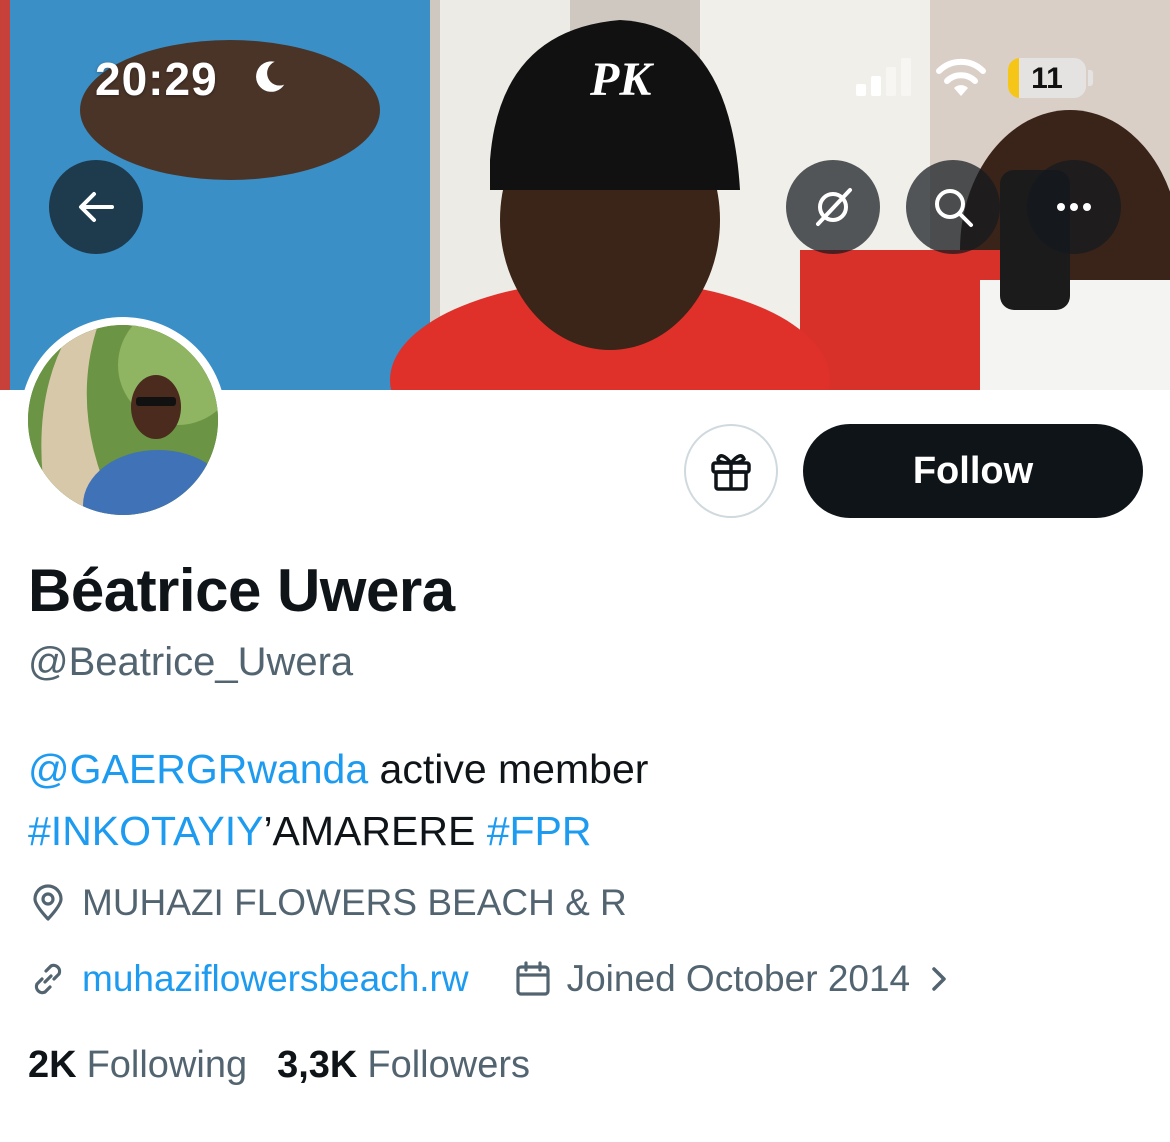  Describe the element at coordinates (375, 831) in the screenshot. I see `bio-text: ’AMARERE` at that location.